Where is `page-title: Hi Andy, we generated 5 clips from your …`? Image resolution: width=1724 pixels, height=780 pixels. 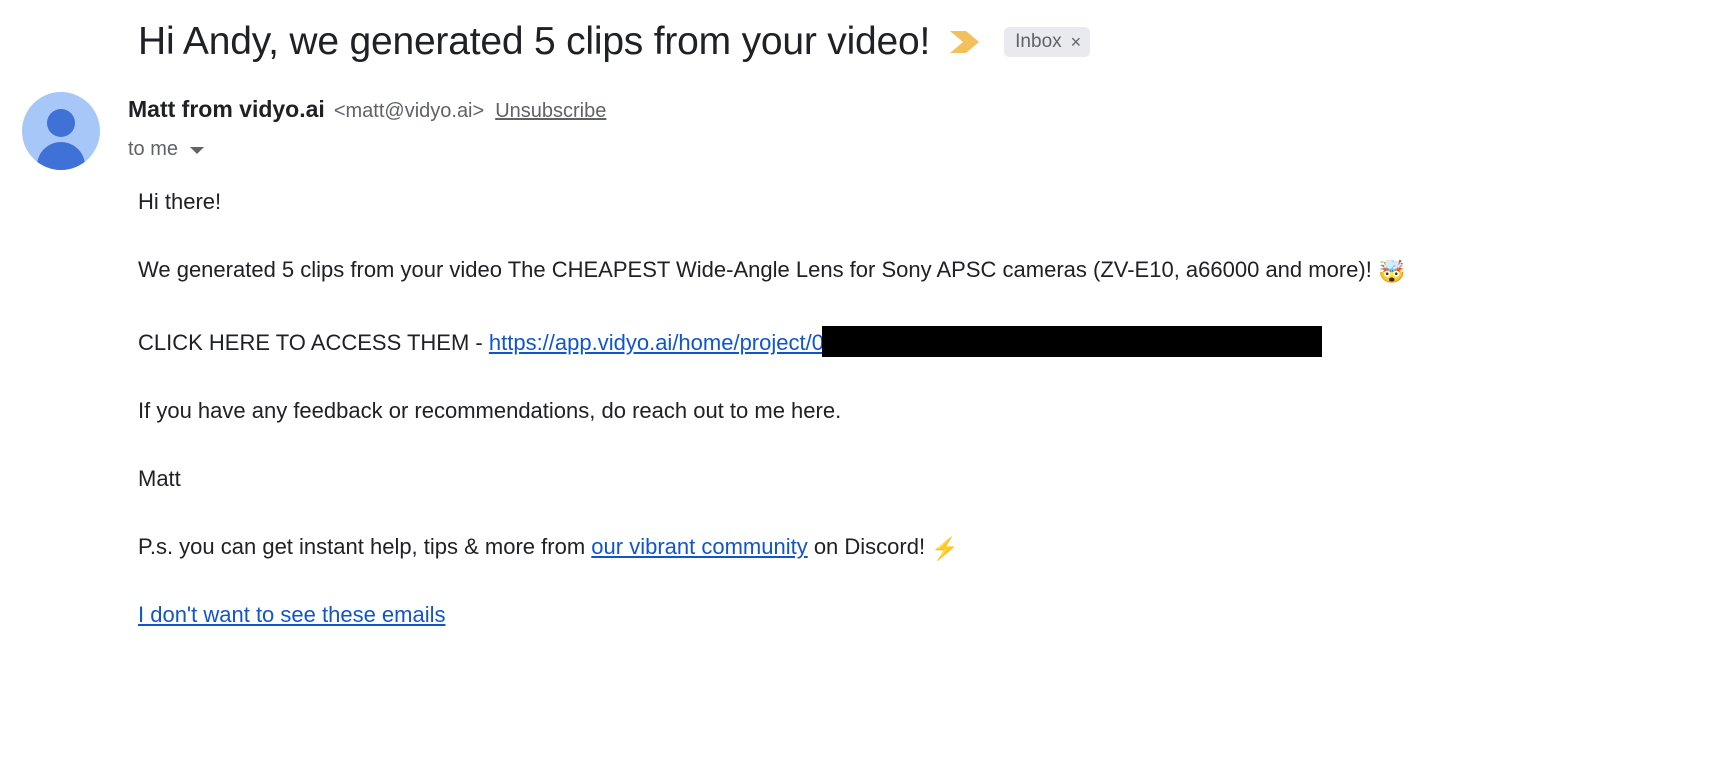
page-title: Hi Andy, we generated 5 clips from your … is located at coordinates (534, 41).